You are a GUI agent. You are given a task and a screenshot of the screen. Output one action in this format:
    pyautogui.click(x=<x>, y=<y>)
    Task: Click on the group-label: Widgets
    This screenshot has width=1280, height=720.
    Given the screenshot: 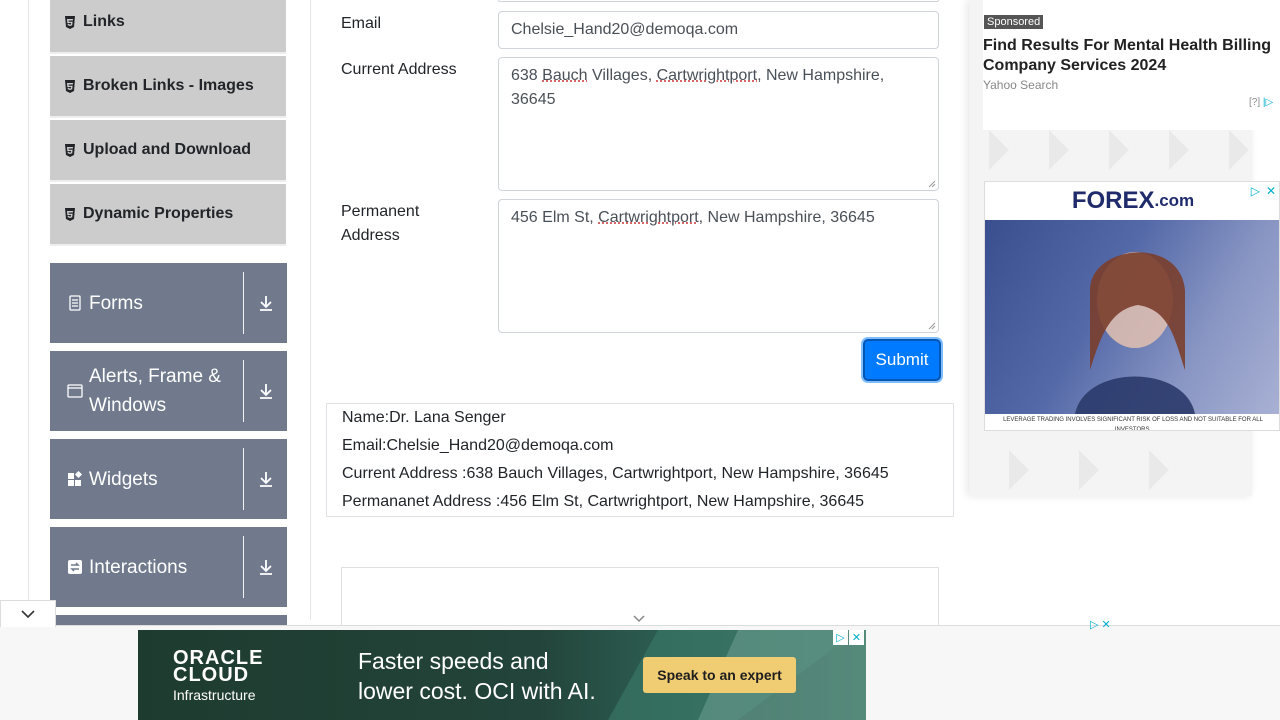 What is the action you would take?
    pyautogui.click(x=123, y=479)
    